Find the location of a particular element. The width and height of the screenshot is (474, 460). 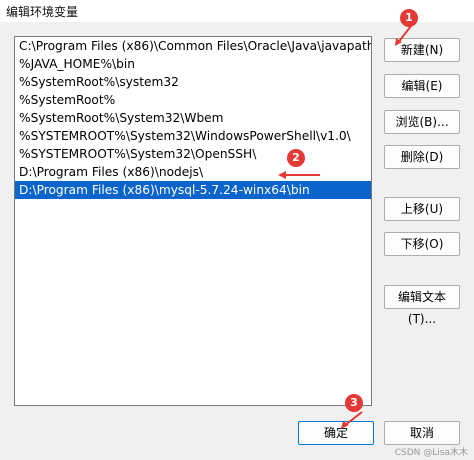

step-badge-2: 2 is located at coordinates (296, 158).